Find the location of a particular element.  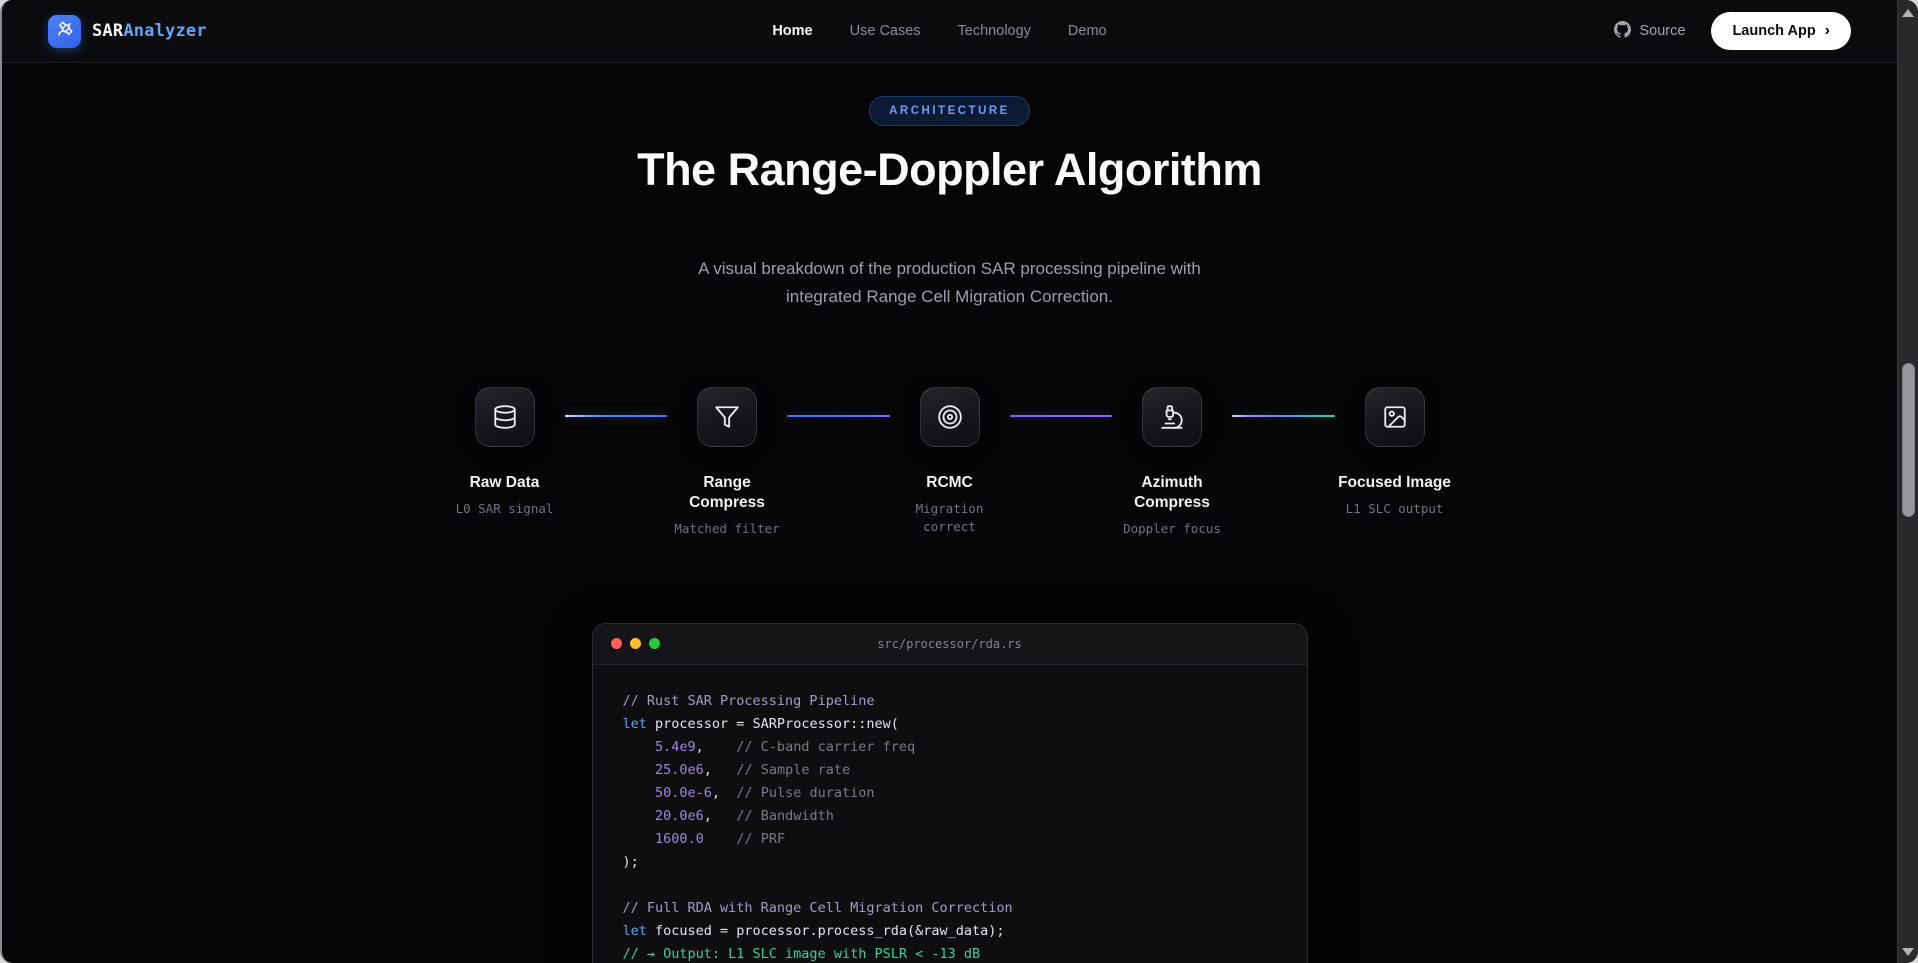

stage-sublabel: L1 SLC output is located at coordinates (1394, 509).